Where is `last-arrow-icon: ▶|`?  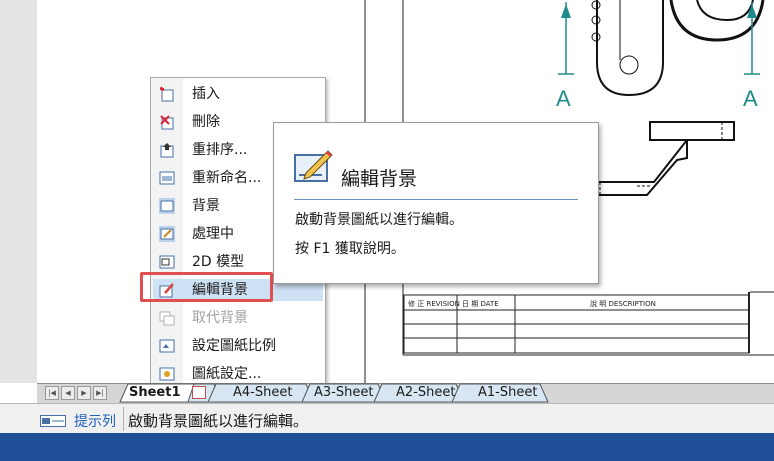 last-arrow-icon: ▶| is located at coordinates (100, 393).